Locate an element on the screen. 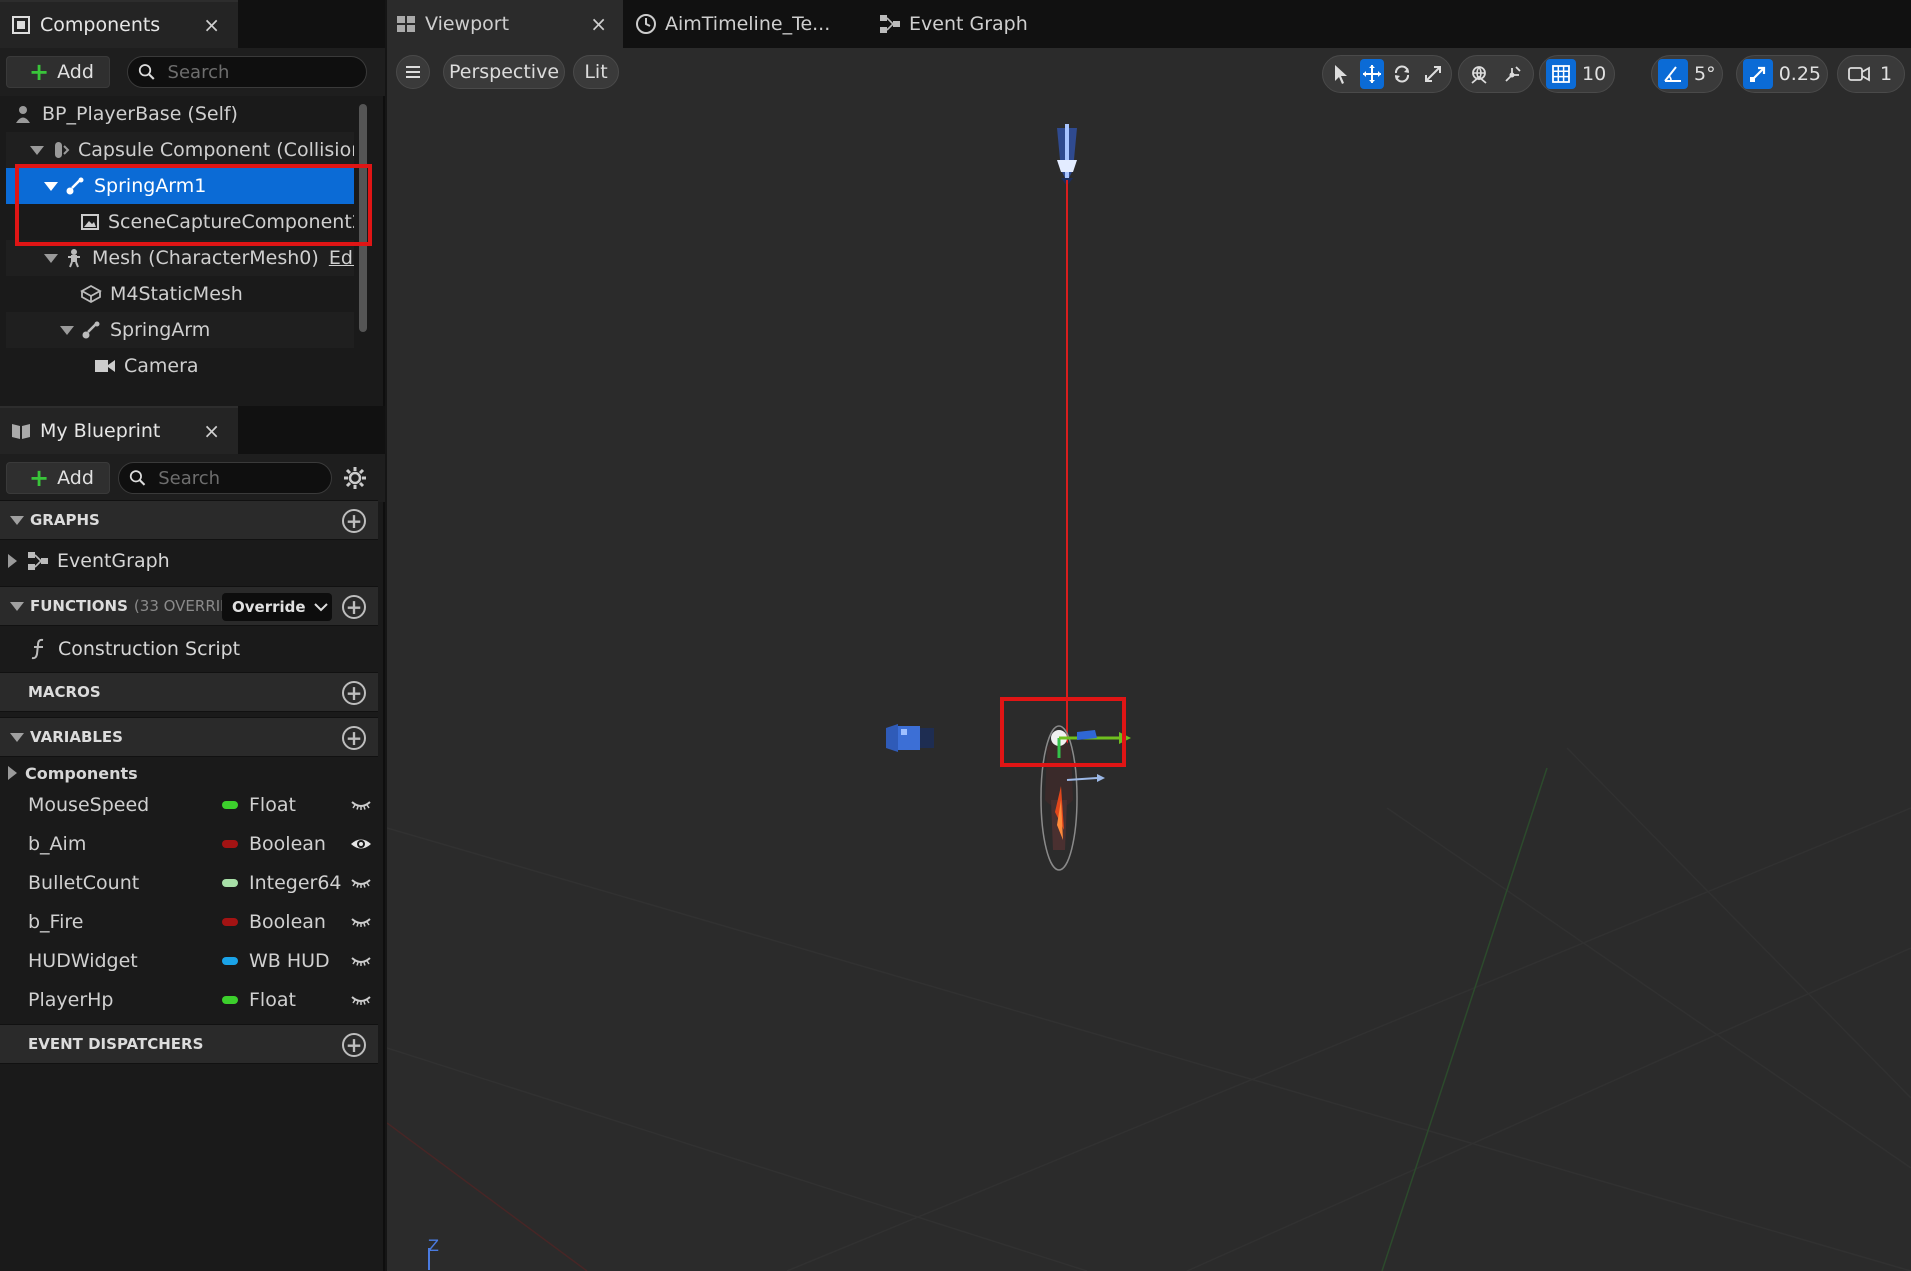 The width and height of the screenshot is (1911, 1271). grid-icon is located at coordinates (1561, 74).